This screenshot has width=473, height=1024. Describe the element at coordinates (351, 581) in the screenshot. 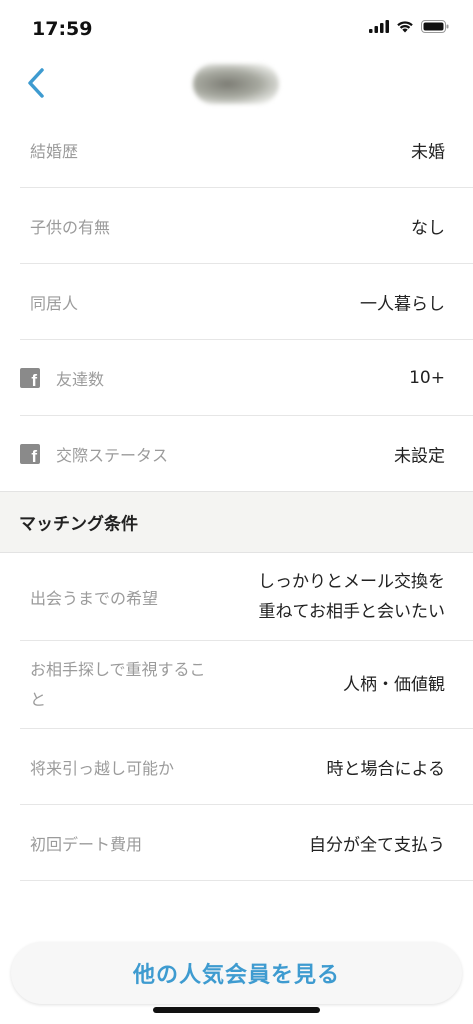

I see `row-value-line: しっかりとメール交換を` at that location.